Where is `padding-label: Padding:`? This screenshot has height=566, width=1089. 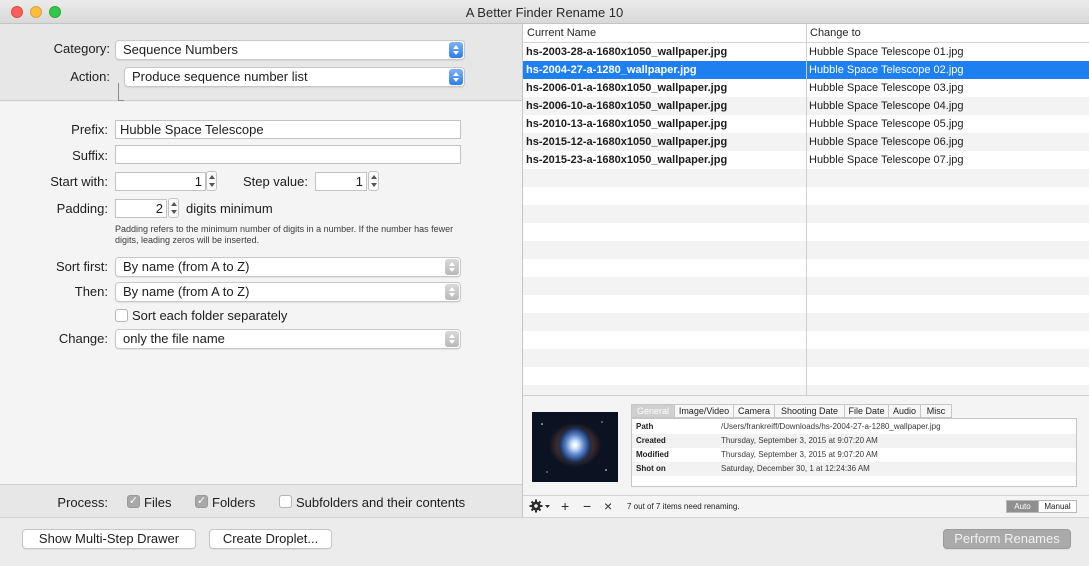
padding-label: Padding: is located at coordinates (82, 208).